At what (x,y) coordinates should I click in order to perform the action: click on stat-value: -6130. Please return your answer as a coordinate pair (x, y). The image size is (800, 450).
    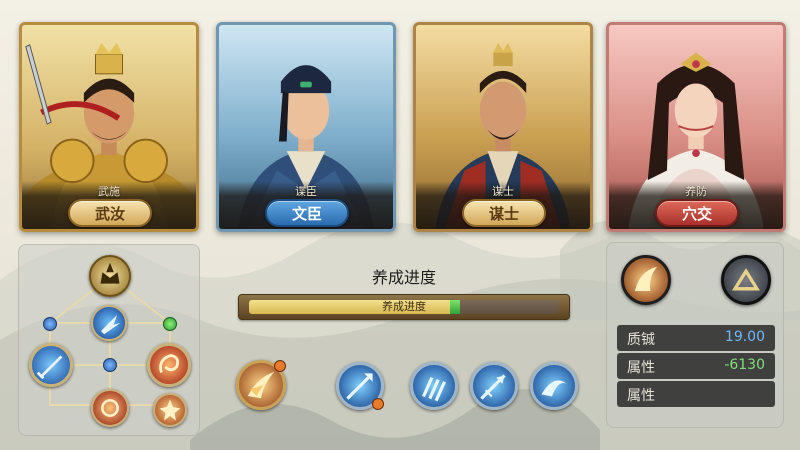
    Looking at the image, I should click on (744, 365).